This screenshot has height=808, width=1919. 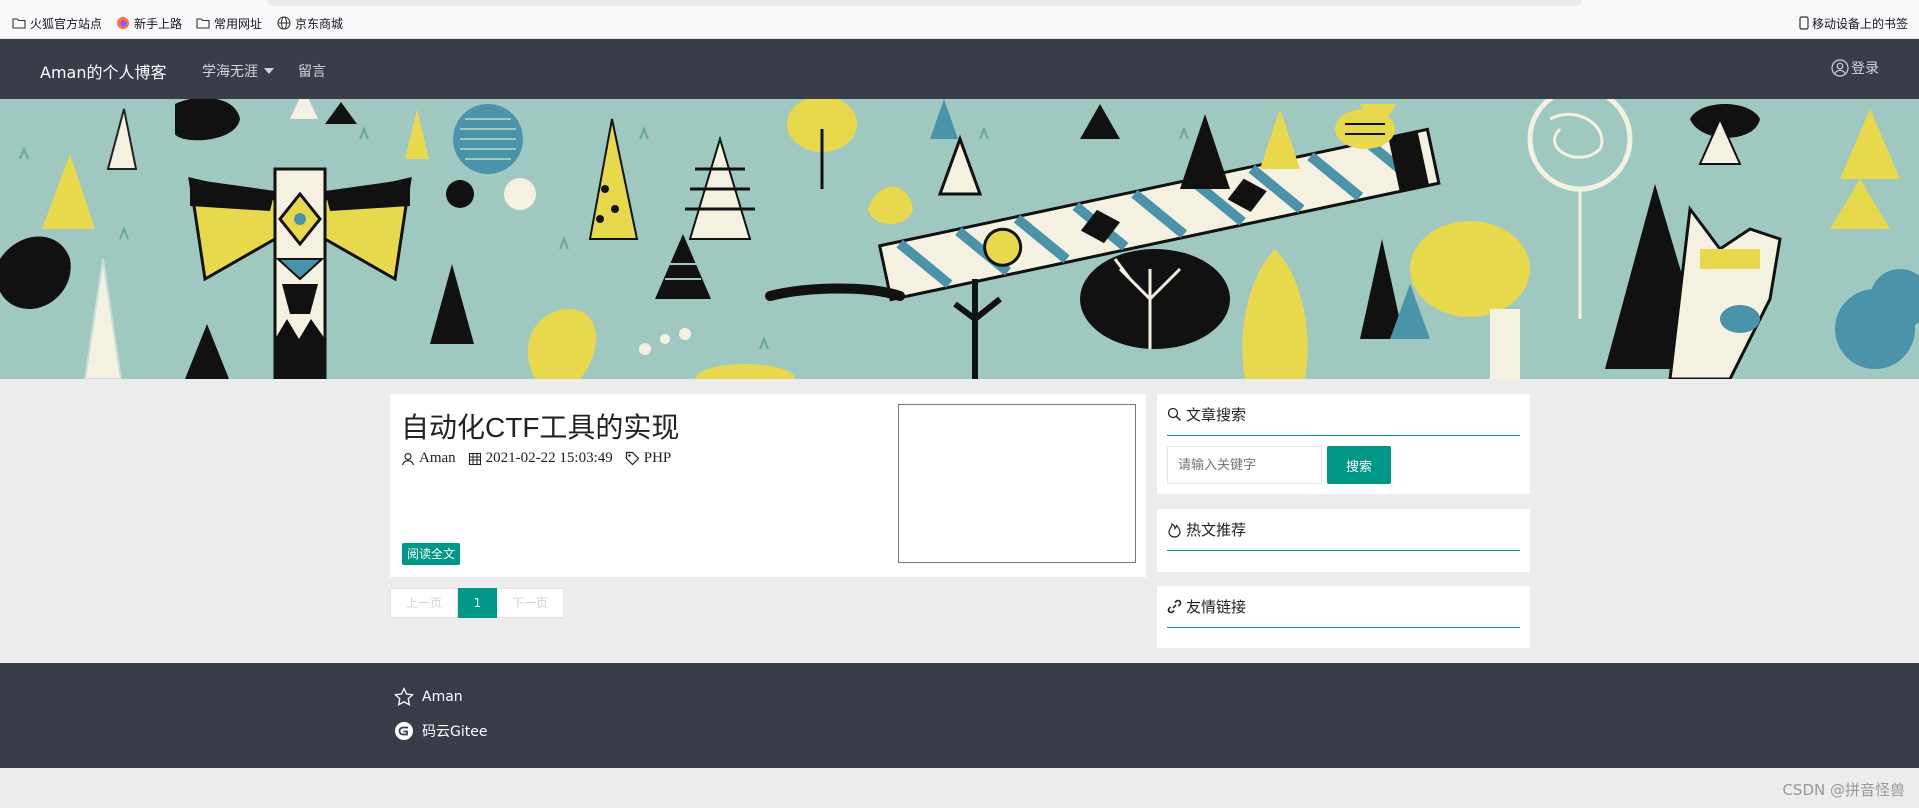 What do you see at coordinates (1359, 465) in the screenshot?
I see `search-button: 搜索` at bounding box center [1359, 465].